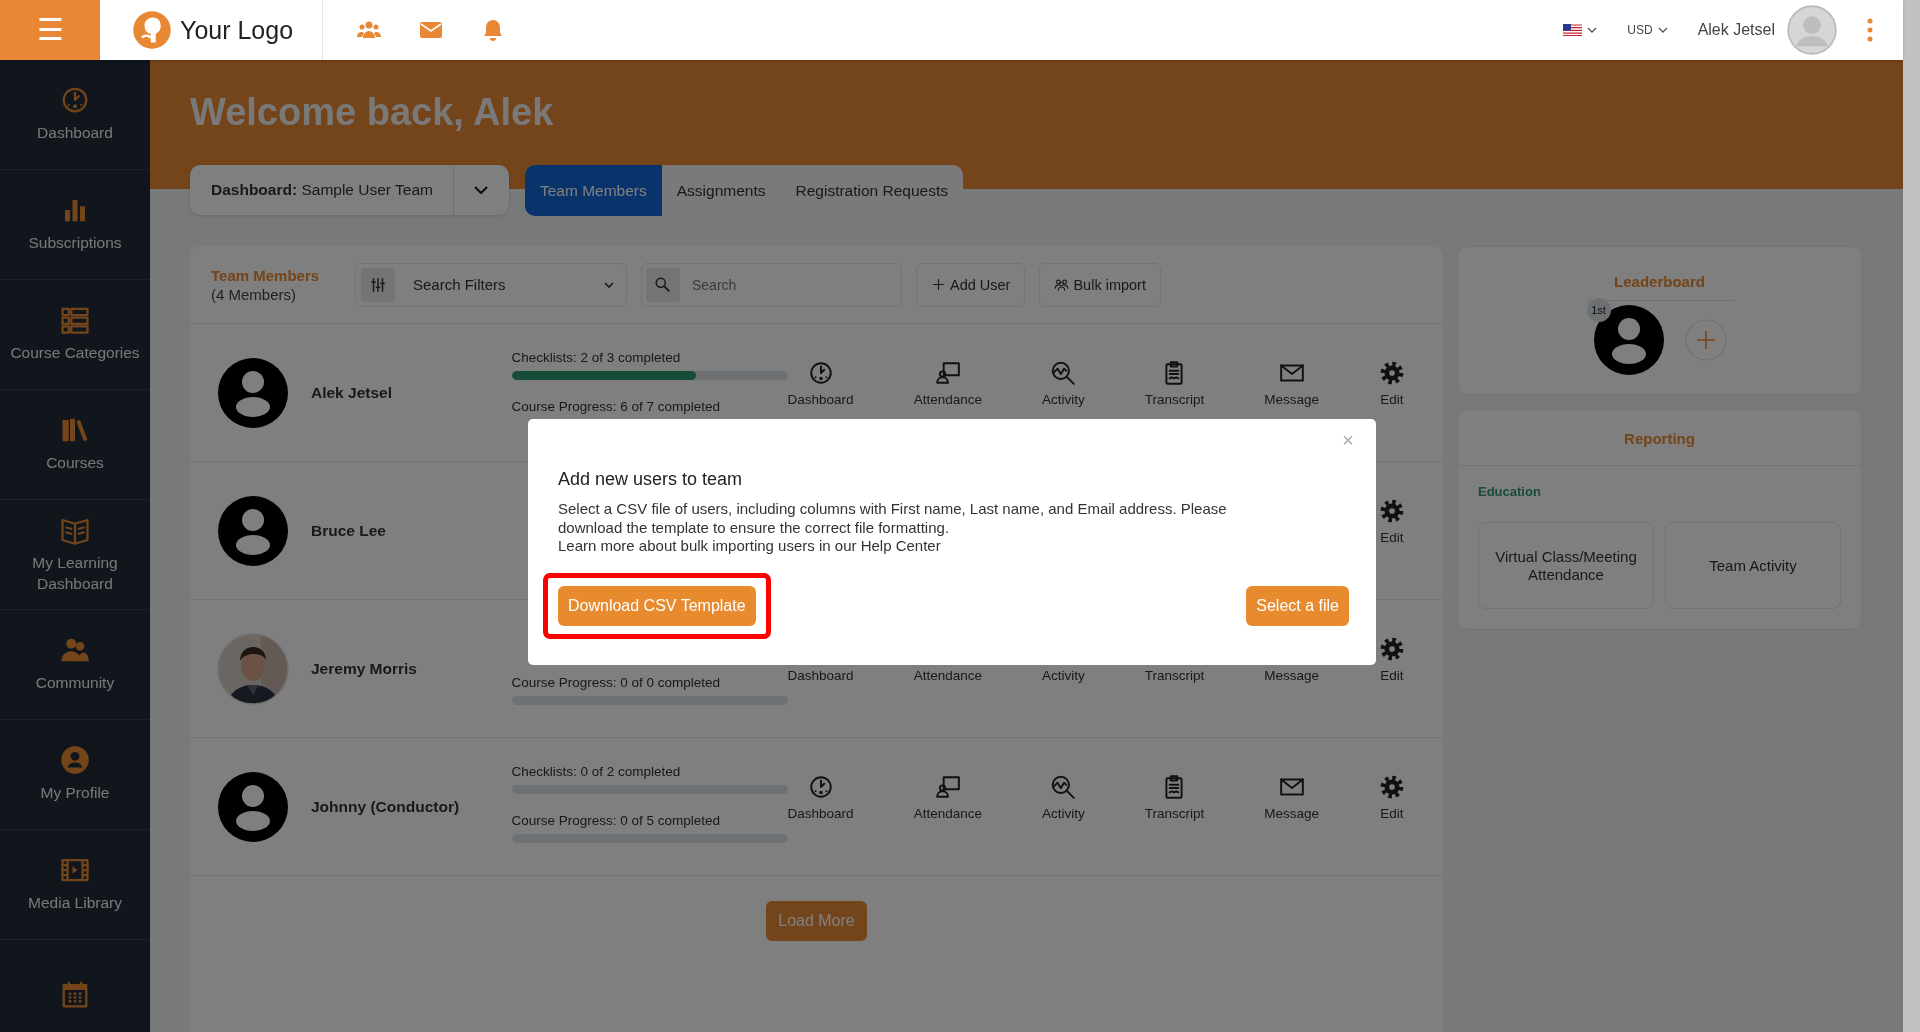 Image resolution: width=1920 pixels, height=1032 pixels. I want to click on panel-title: Team Members, so click(266, 275).